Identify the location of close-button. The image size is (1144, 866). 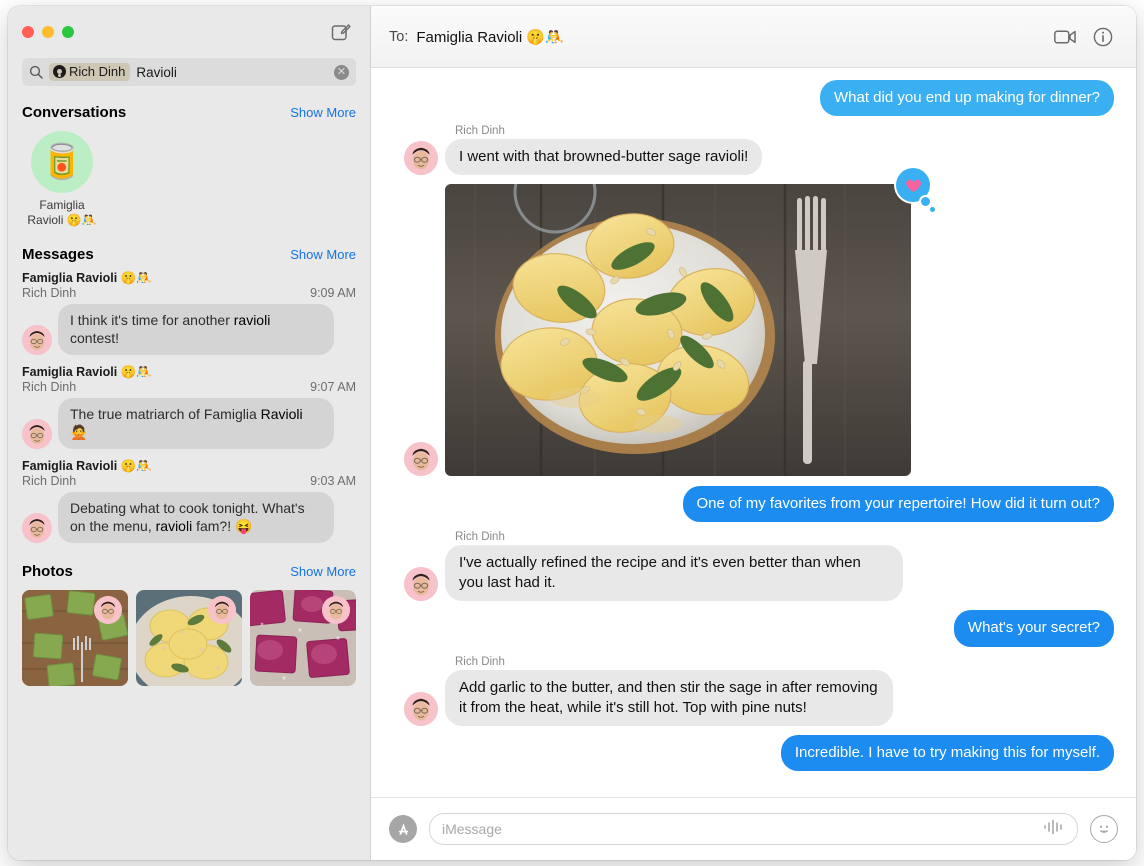
(28, 32).